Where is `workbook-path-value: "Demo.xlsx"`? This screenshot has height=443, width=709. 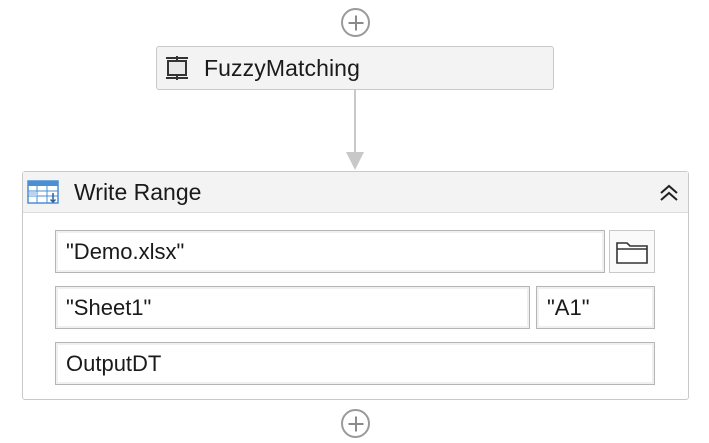 workbook-path-value: "Demo.xlsx" is located at coordinates (125, 251).